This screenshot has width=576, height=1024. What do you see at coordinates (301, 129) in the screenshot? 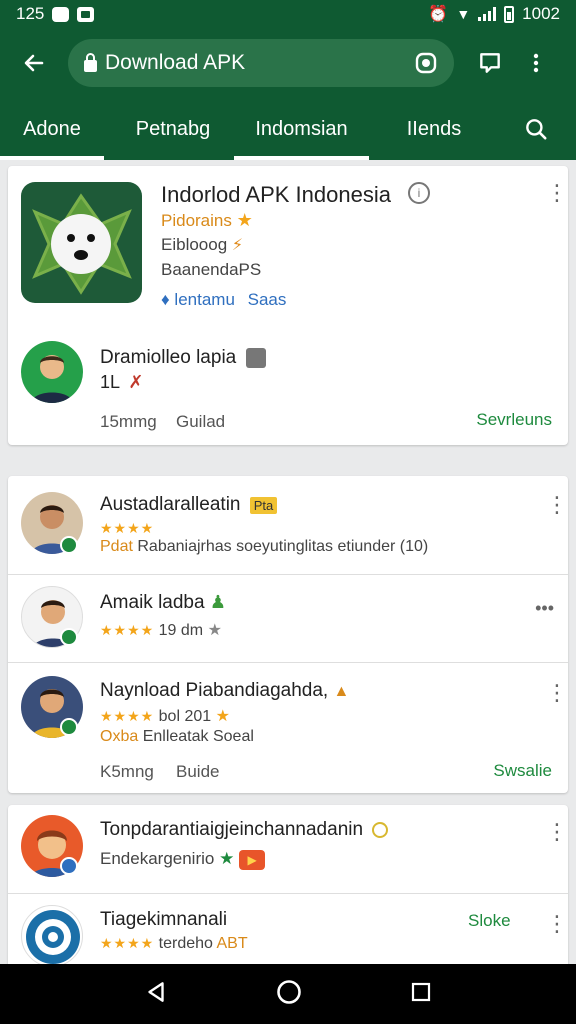
I see `tab-indomsian: Indomsian` at bounding box center [301, 129].